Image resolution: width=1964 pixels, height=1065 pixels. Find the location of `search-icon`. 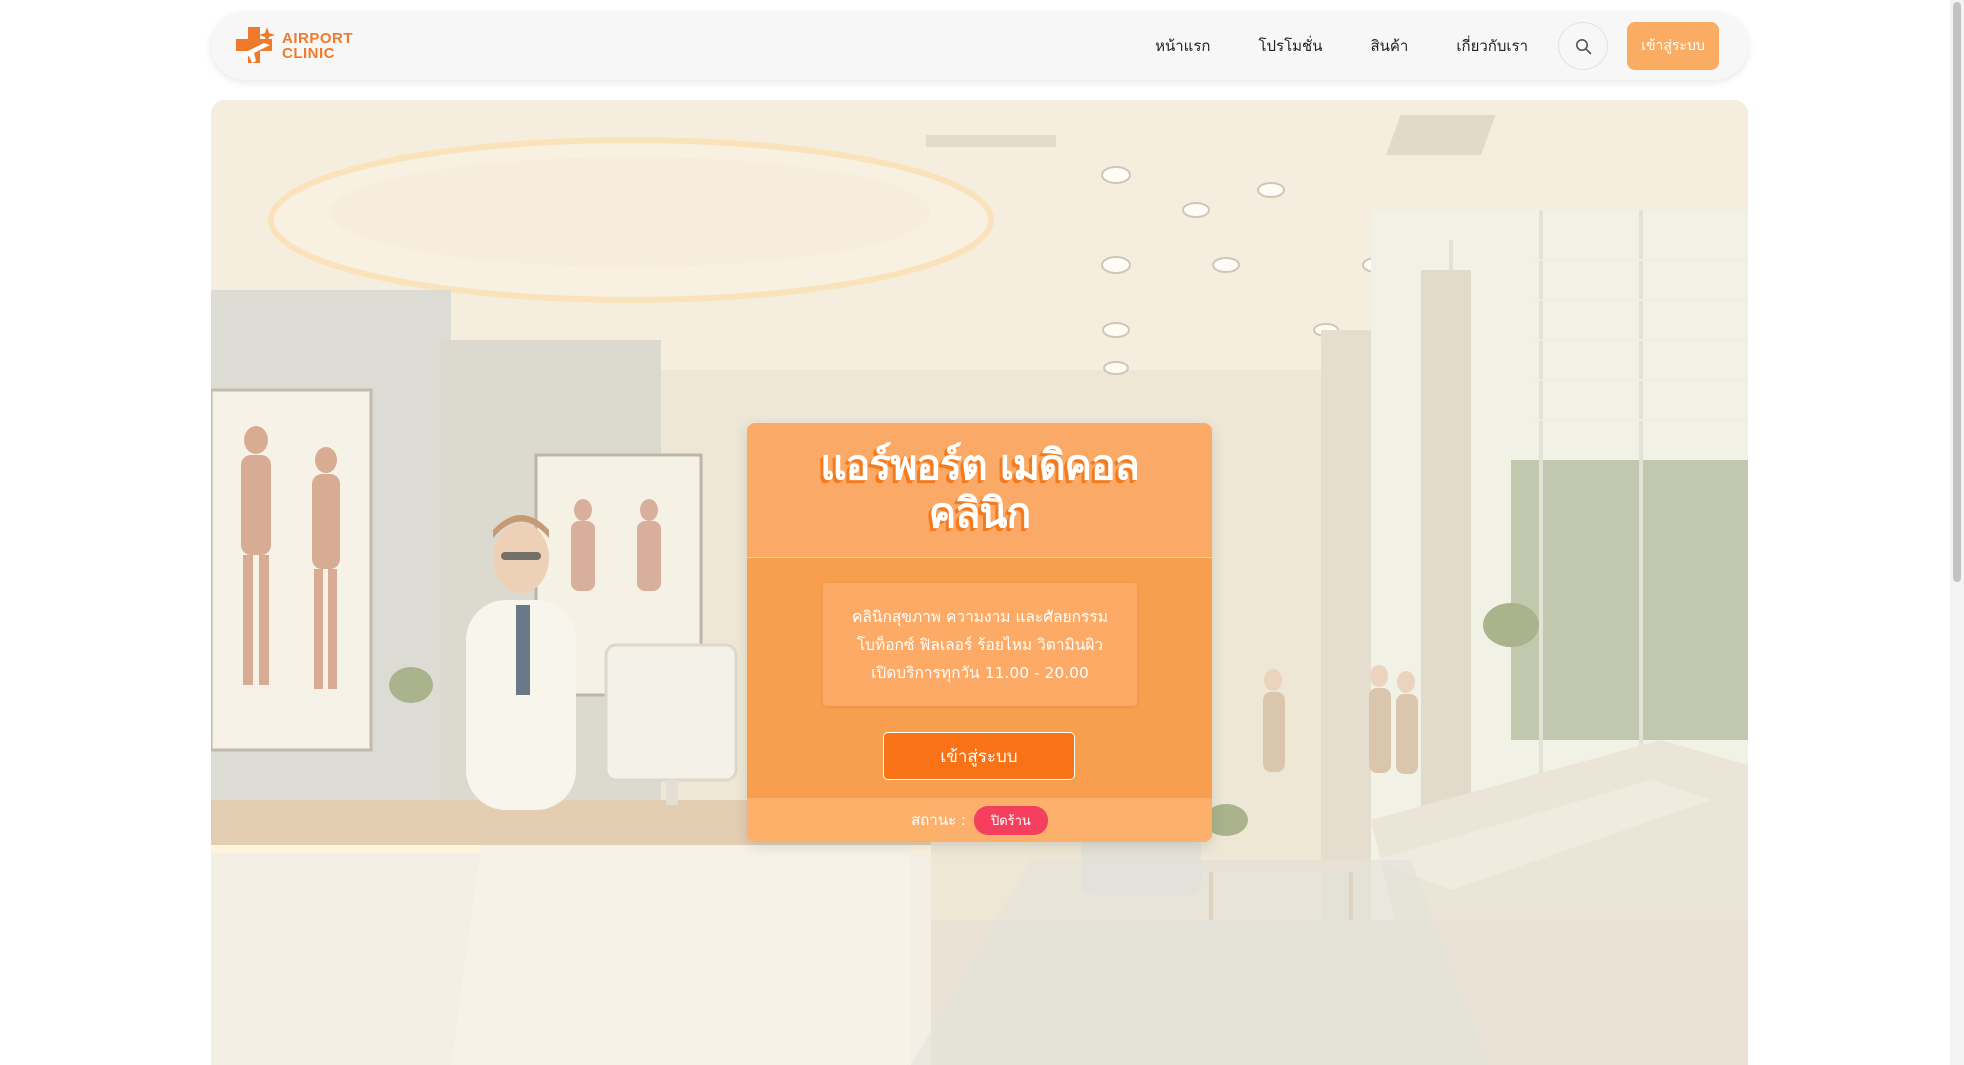

search-icon is located at coordinates (1583, 46).